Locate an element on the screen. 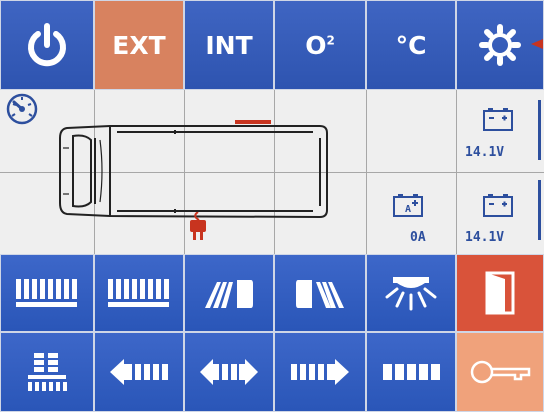  light-grid-icon is located at coordinates (47, 372).